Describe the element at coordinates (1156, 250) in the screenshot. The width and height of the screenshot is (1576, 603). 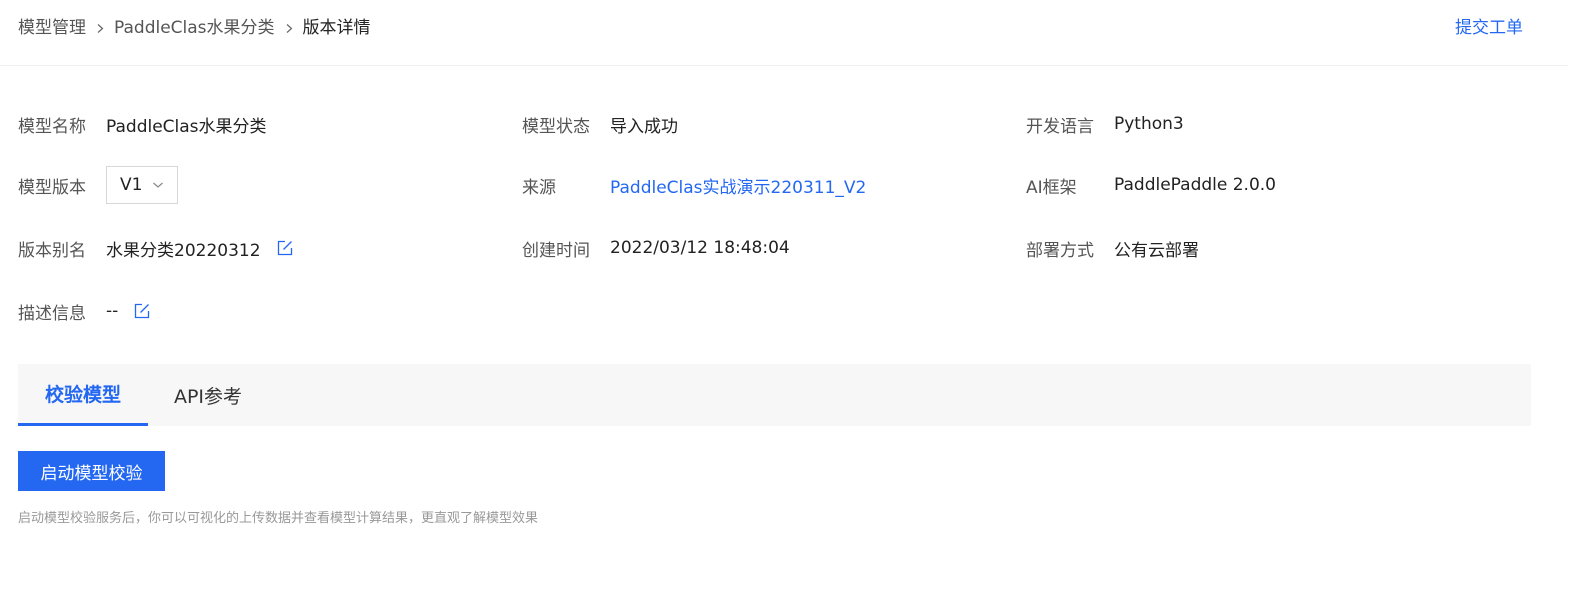
I see `deploy-method-value: 公有云部署` at that location.